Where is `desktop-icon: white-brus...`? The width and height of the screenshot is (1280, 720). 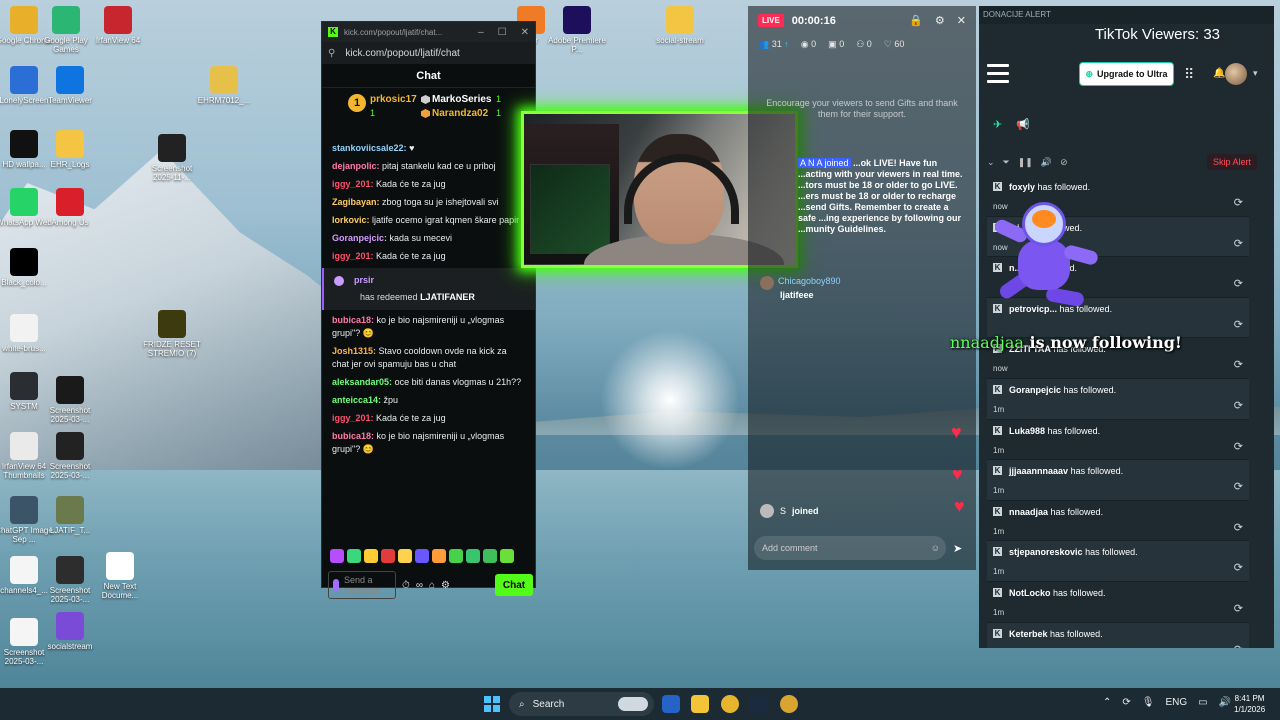 desktop-icon: white-brus... is located at coordinates (27, 333).